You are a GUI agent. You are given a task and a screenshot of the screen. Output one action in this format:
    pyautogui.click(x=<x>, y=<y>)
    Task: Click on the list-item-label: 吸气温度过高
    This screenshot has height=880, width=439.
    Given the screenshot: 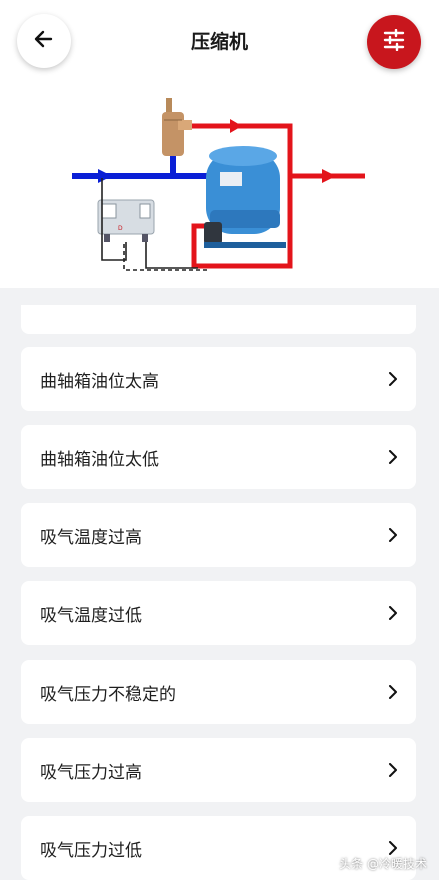 What is the action you would take?
    pyautogui.click(x=91, y=537)
    